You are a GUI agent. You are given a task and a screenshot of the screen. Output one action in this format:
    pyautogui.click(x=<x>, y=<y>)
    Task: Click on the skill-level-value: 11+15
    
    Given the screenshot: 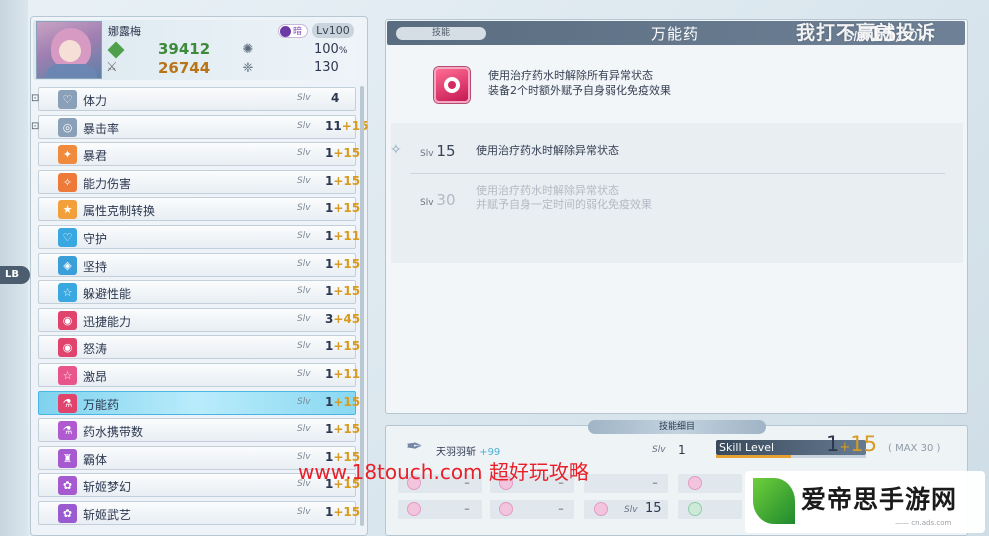 What is the action you would take?
    pyautogui.click(x=347, y=125)
    